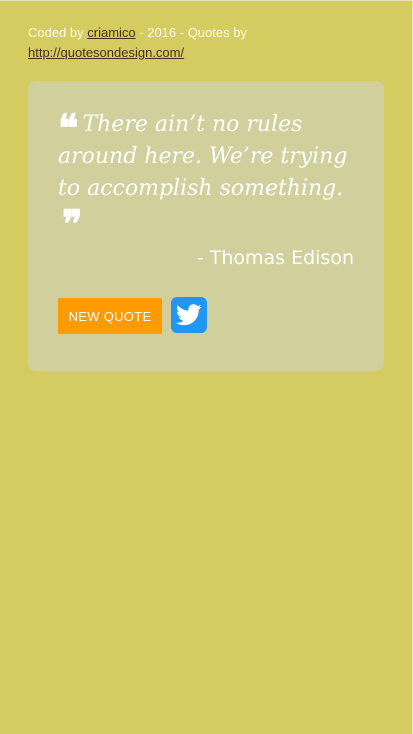 The width and height of the screenshot is (413, 734). I want to click on credits-prefix: Coded by, so click(58, 32).